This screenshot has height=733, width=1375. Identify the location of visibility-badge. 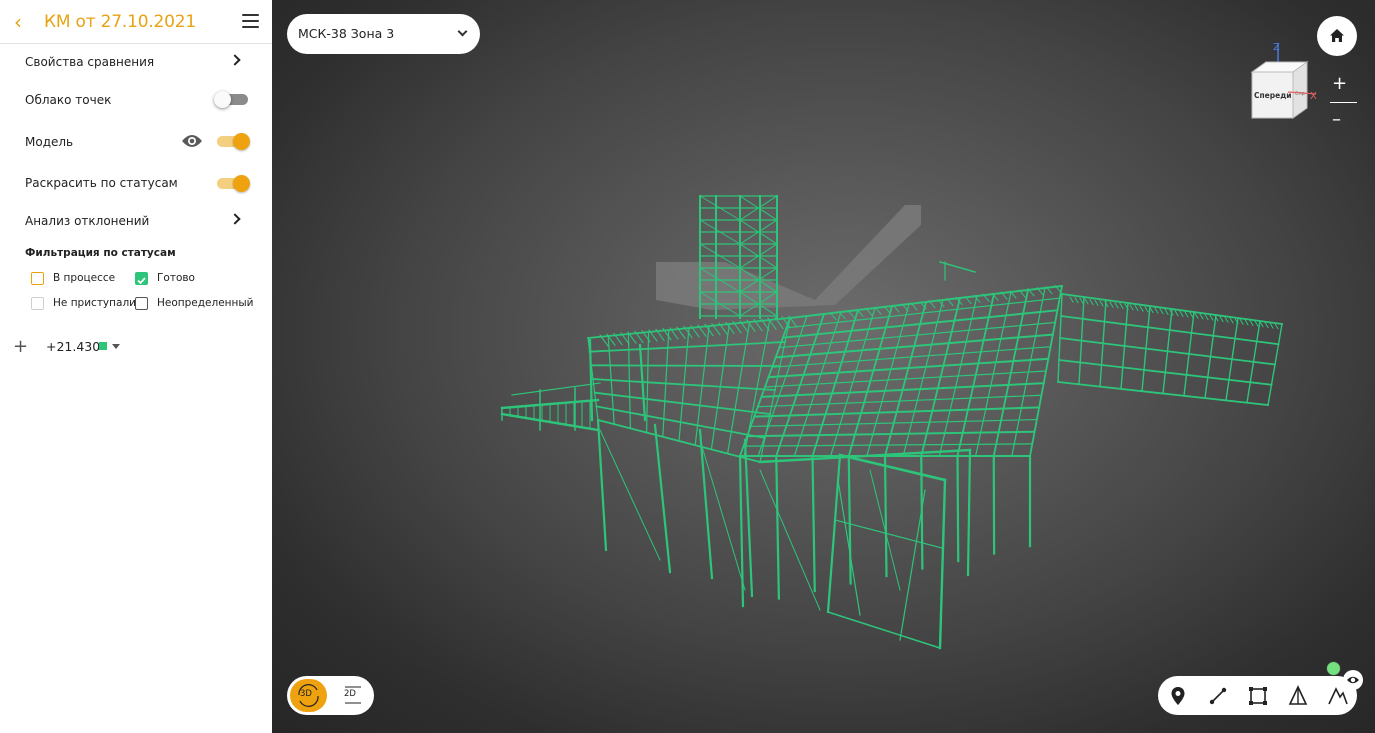
(1353, 680).